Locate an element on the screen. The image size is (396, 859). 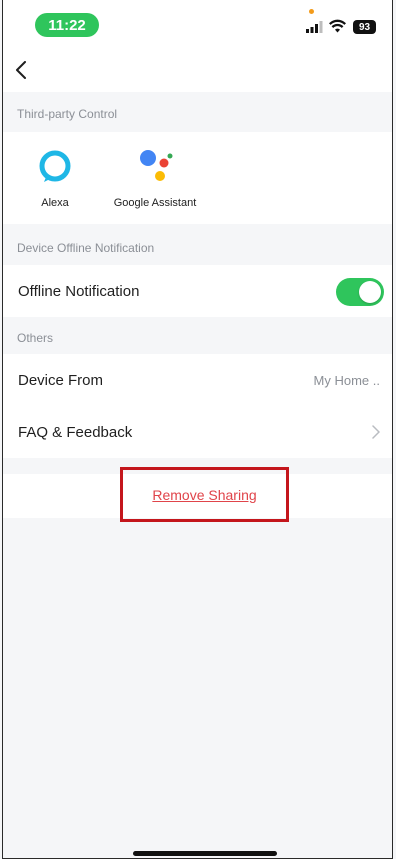
alexa-icon is located at coordinates (55, 166).